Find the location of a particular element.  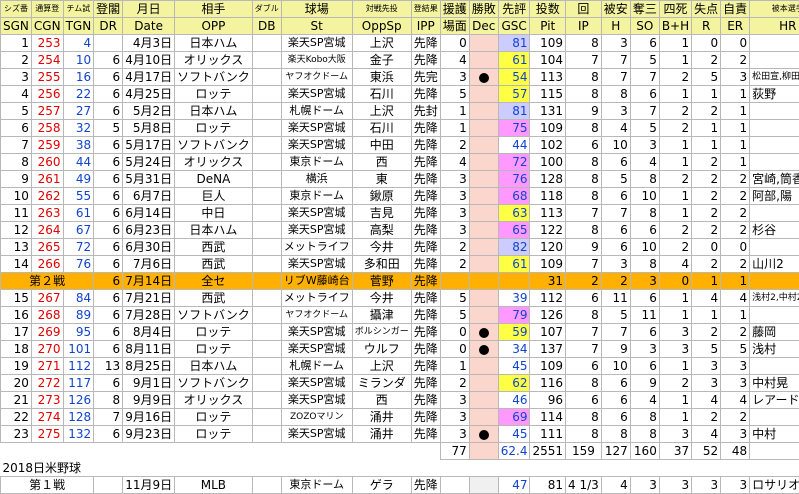

pitches-cell: 137 is located at coordinates (548, 349).